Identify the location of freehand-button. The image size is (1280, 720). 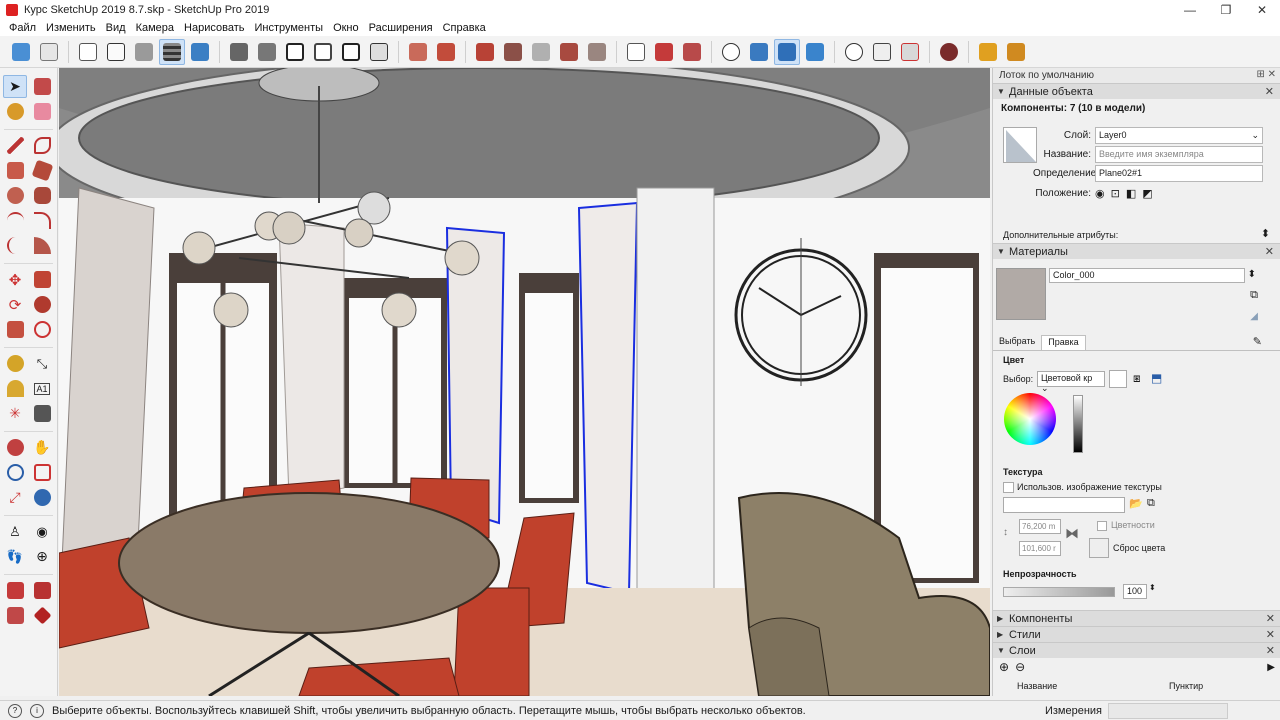
(42, 145).